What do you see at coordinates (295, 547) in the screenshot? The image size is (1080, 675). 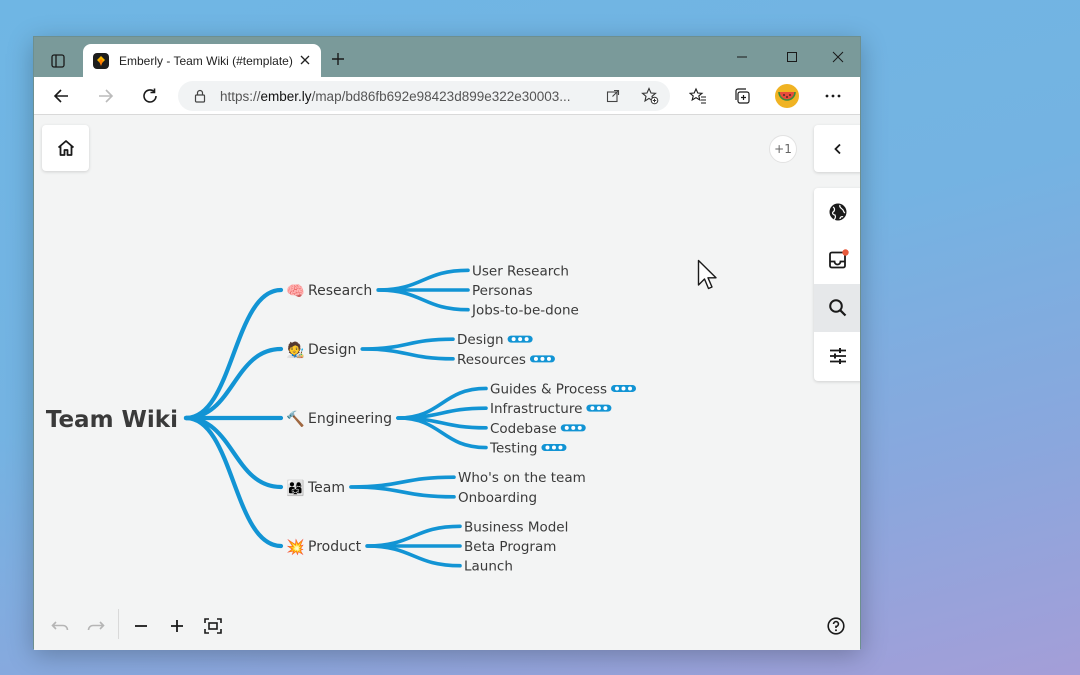 I see `branch-emoji-icon: 💥` at bounding box center [295, 547].